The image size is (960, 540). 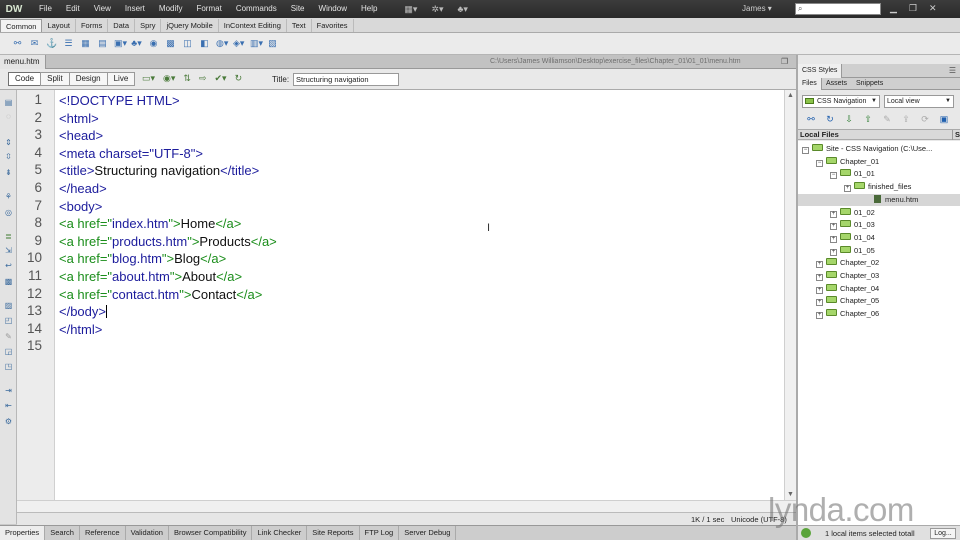 What do you see at coordinates (23, 533) in the screenshot?
I see `tab-properties: Properties` at bounding box center [23, 533].